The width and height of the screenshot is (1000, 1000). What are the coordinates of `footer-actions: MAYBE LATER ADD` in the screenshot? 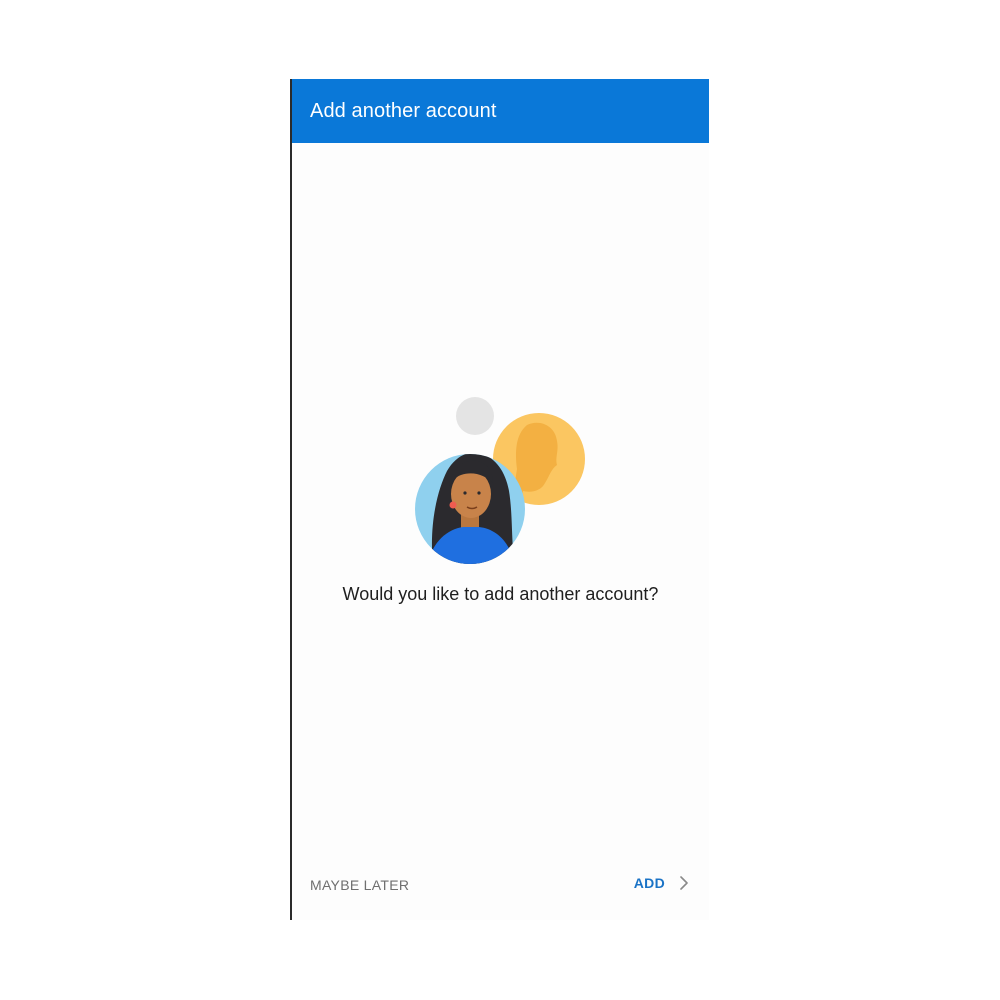 It's located at (500, 887).